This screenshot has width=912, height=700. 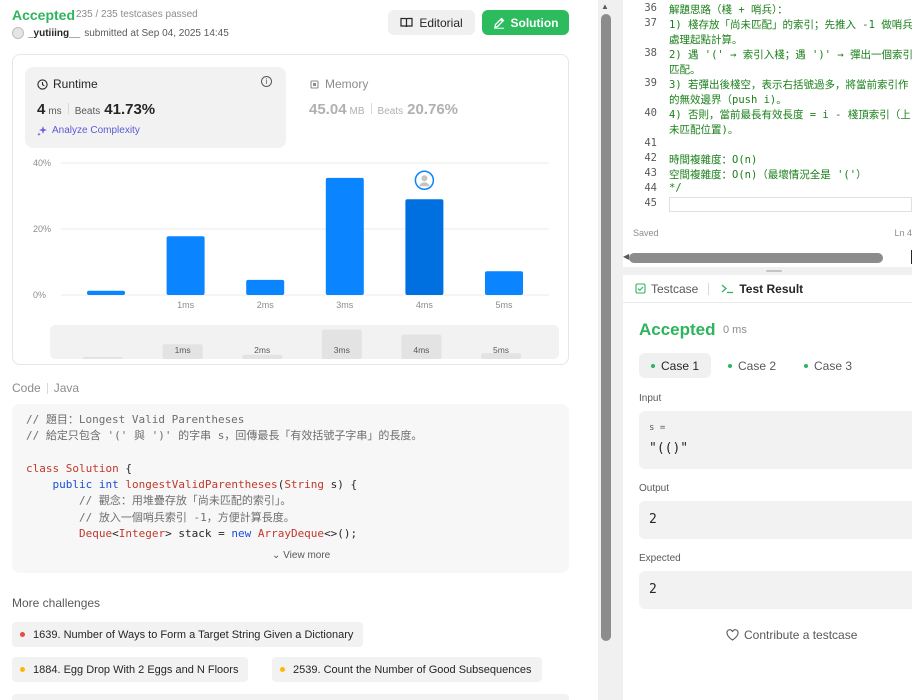 I want to click on editorial-button: Editorial, so click(x=431, y=22).